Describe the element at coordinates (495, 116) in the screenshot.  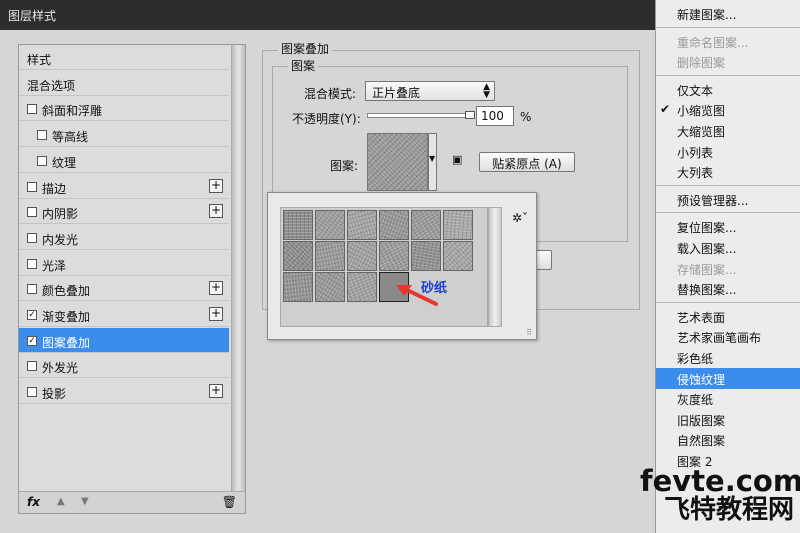
I see `opacity-input: 100` at that location.